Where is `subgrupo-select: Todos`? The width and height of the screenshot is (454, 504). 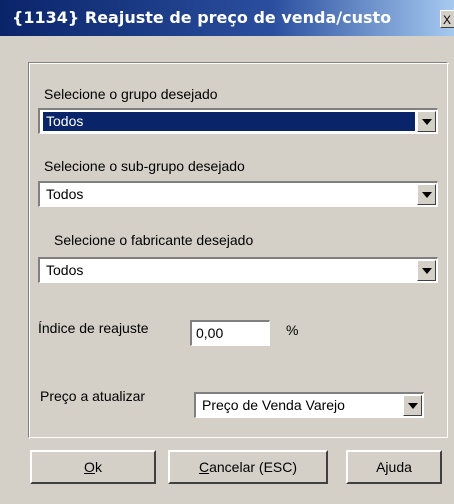
subgrupo-select: Todos is located at coordinates (238, 194).